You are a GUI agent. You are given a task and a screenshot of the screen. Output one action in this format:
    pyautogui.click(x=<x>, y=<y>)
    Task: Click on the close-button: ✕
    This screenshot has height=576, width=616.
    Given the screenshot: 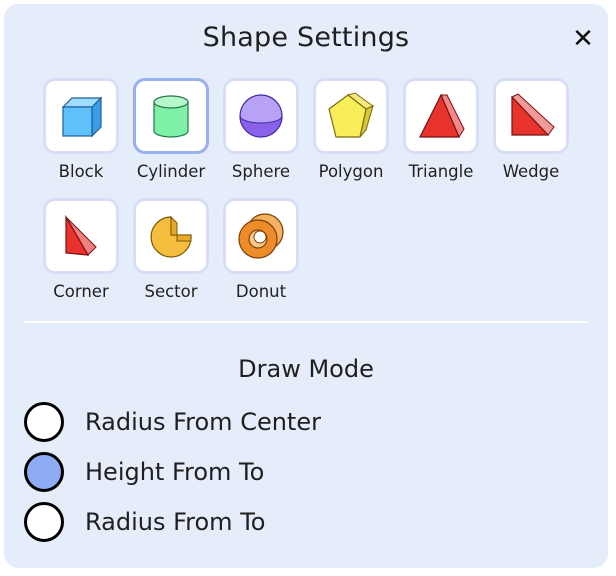 What is the action you would take?
    pyautogui.click(x=583, y=39)
    